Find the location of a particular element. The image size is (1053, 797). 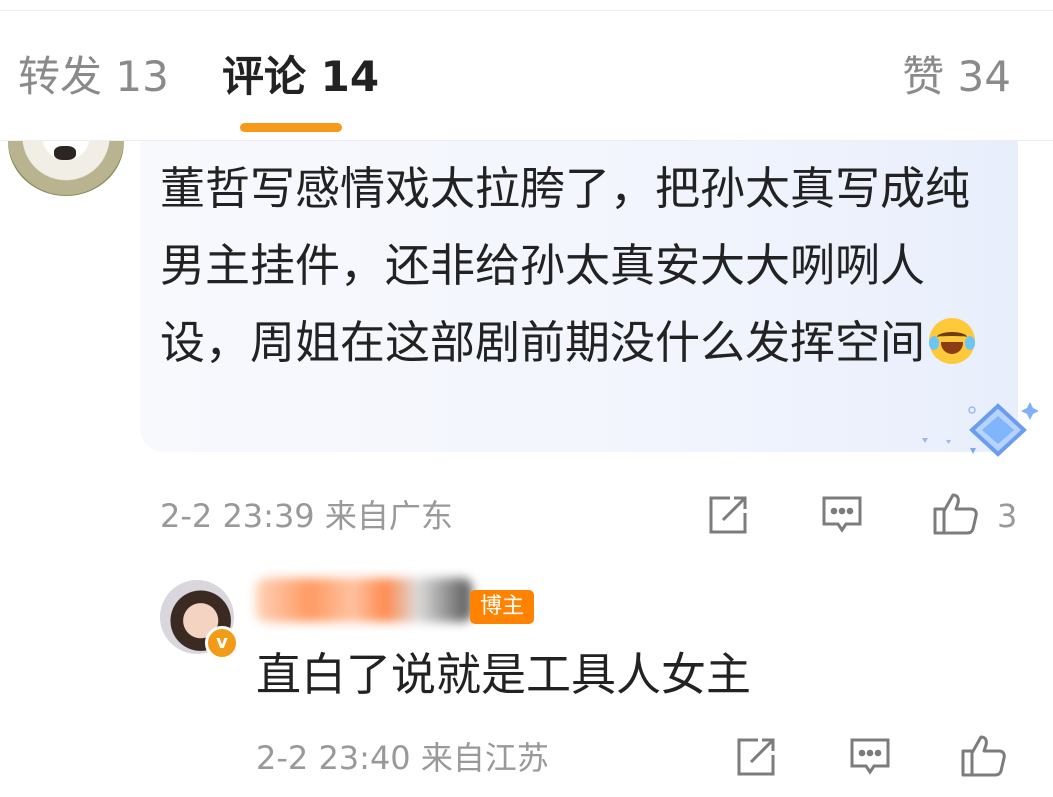

thumb-up-icon is located at coordinates (955, 513).